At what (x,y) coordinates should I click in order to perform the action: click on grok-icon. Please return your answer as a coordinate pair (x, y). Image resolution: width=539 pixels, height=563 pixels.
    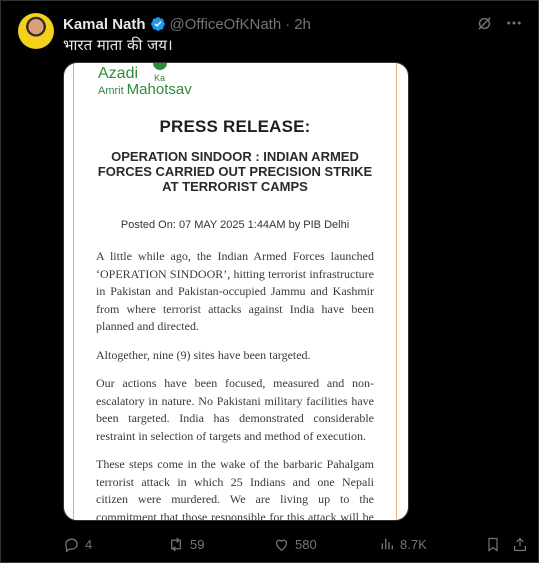
    Looking at the image, I should click on (484, 23).